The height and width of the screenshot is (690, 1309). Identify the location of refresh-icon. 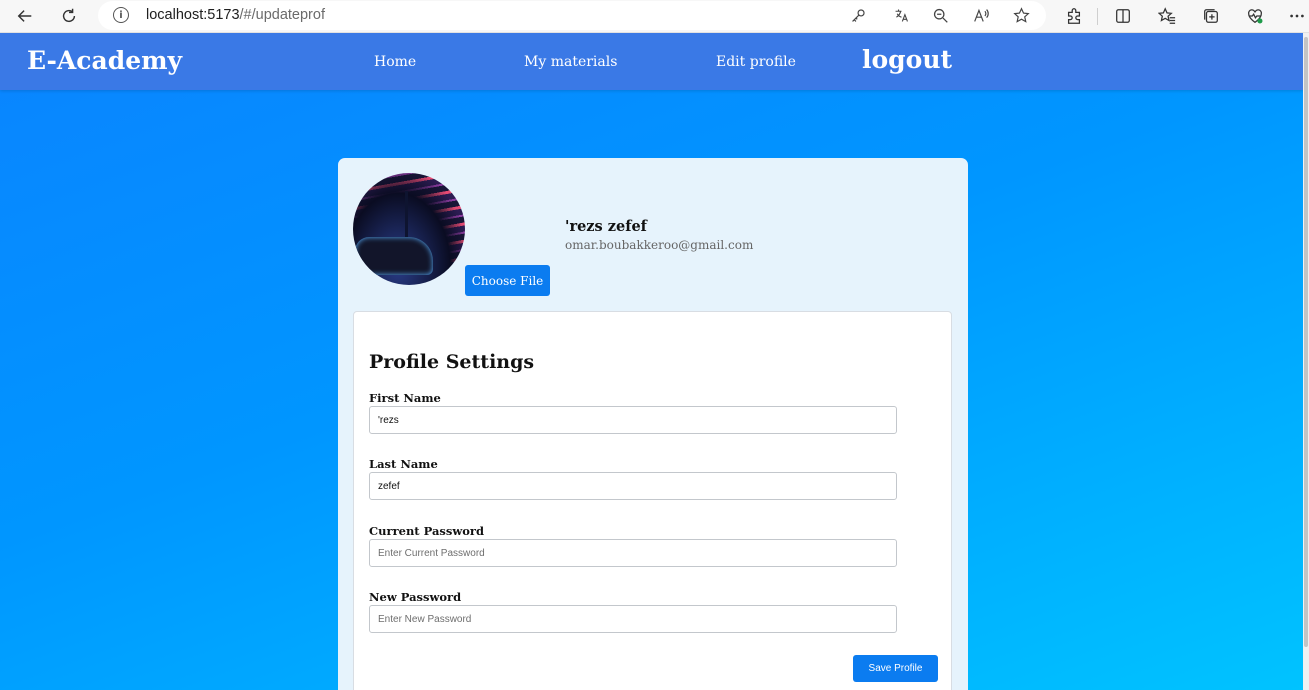
(69, 16).